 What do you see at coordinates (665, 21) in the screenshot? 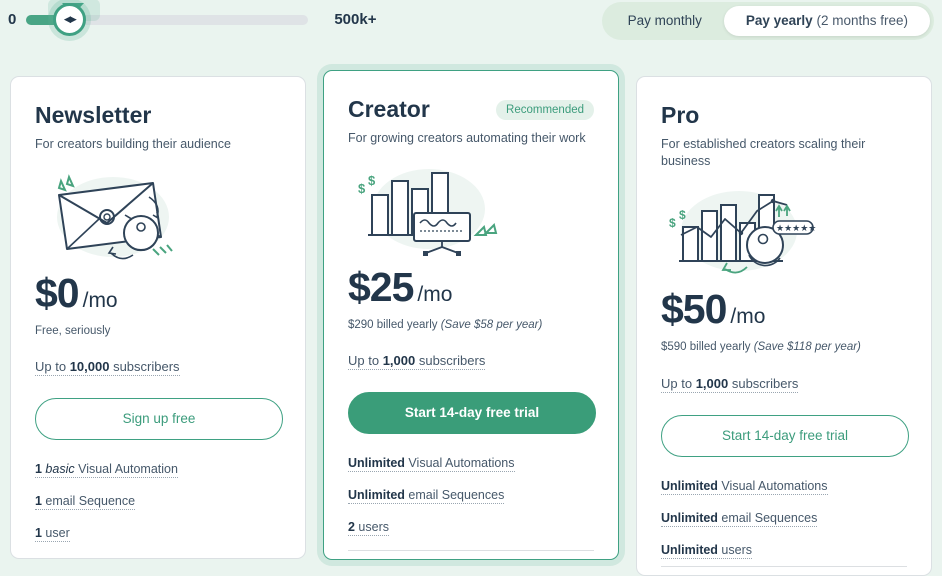
I see `tab-pay-monthly: Pay monthly` at bounding box center [665, 21].